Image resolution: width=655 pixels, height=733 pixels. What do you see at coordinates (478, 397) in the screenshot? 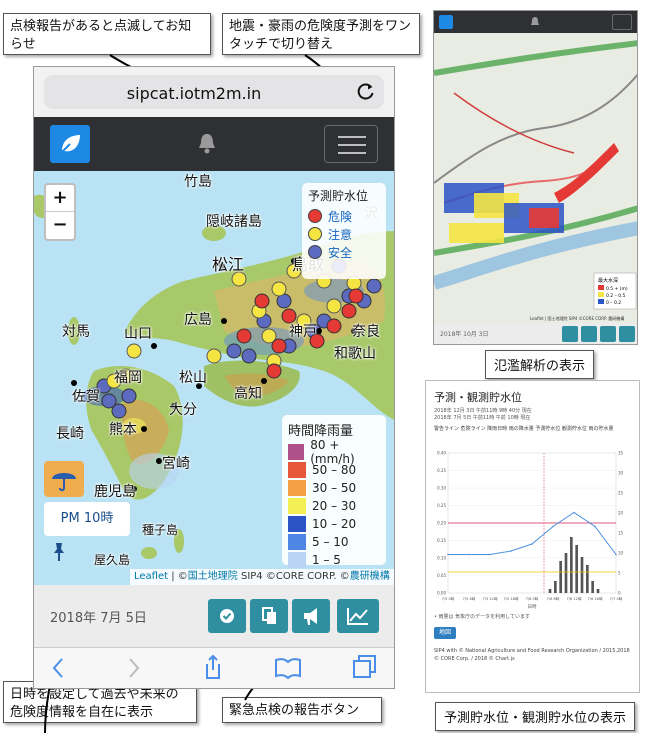
I see `water-title: 予測・観測貯水位` at bounding box center [478, 397].